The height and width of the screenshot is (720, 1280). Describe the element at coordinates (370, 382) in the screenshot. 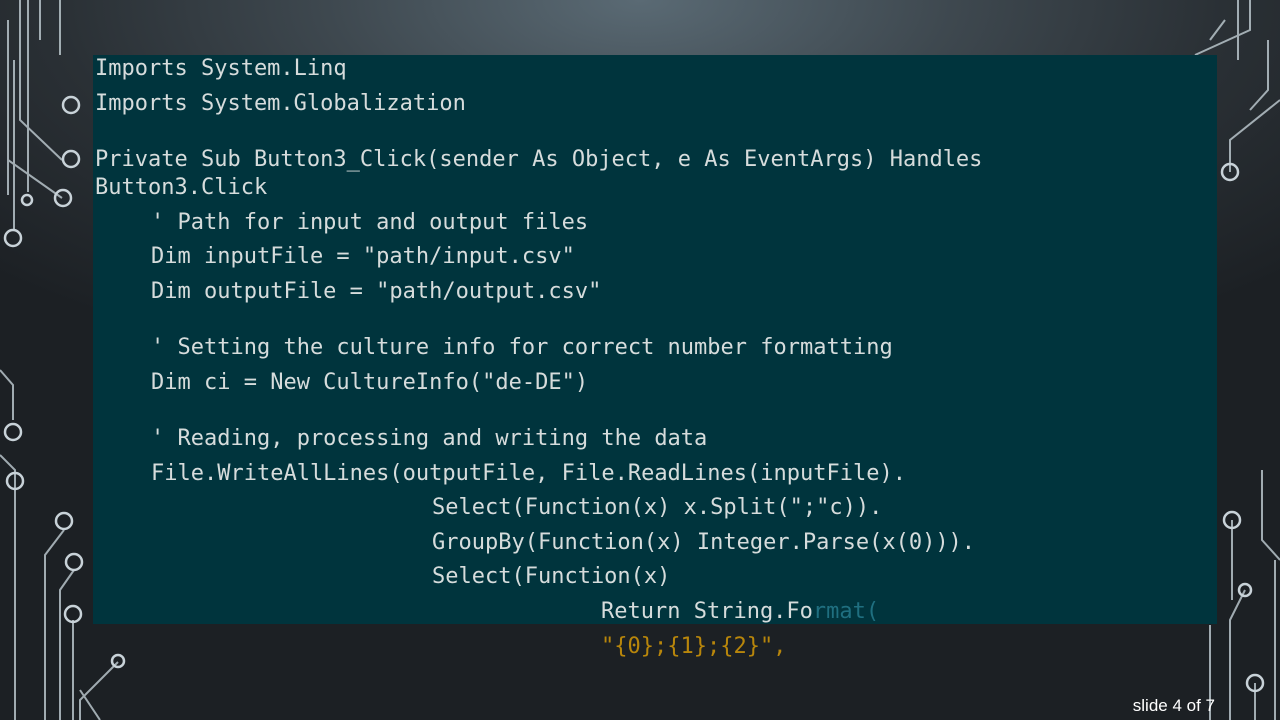

I see `code-line: Dim ci = New CultureInfo("de-DE")` at that location.